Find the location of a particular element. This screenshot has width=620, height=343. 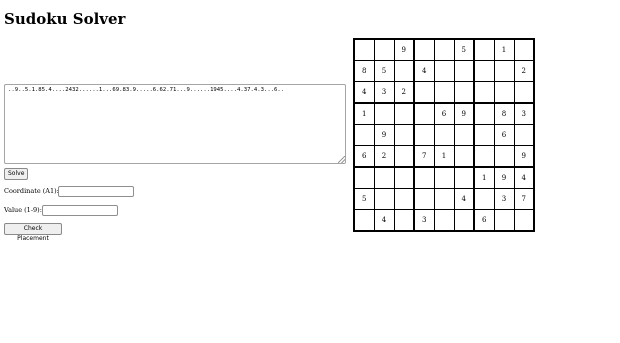

check-placement-button: Check Placement is located at coordinates (33, 232).